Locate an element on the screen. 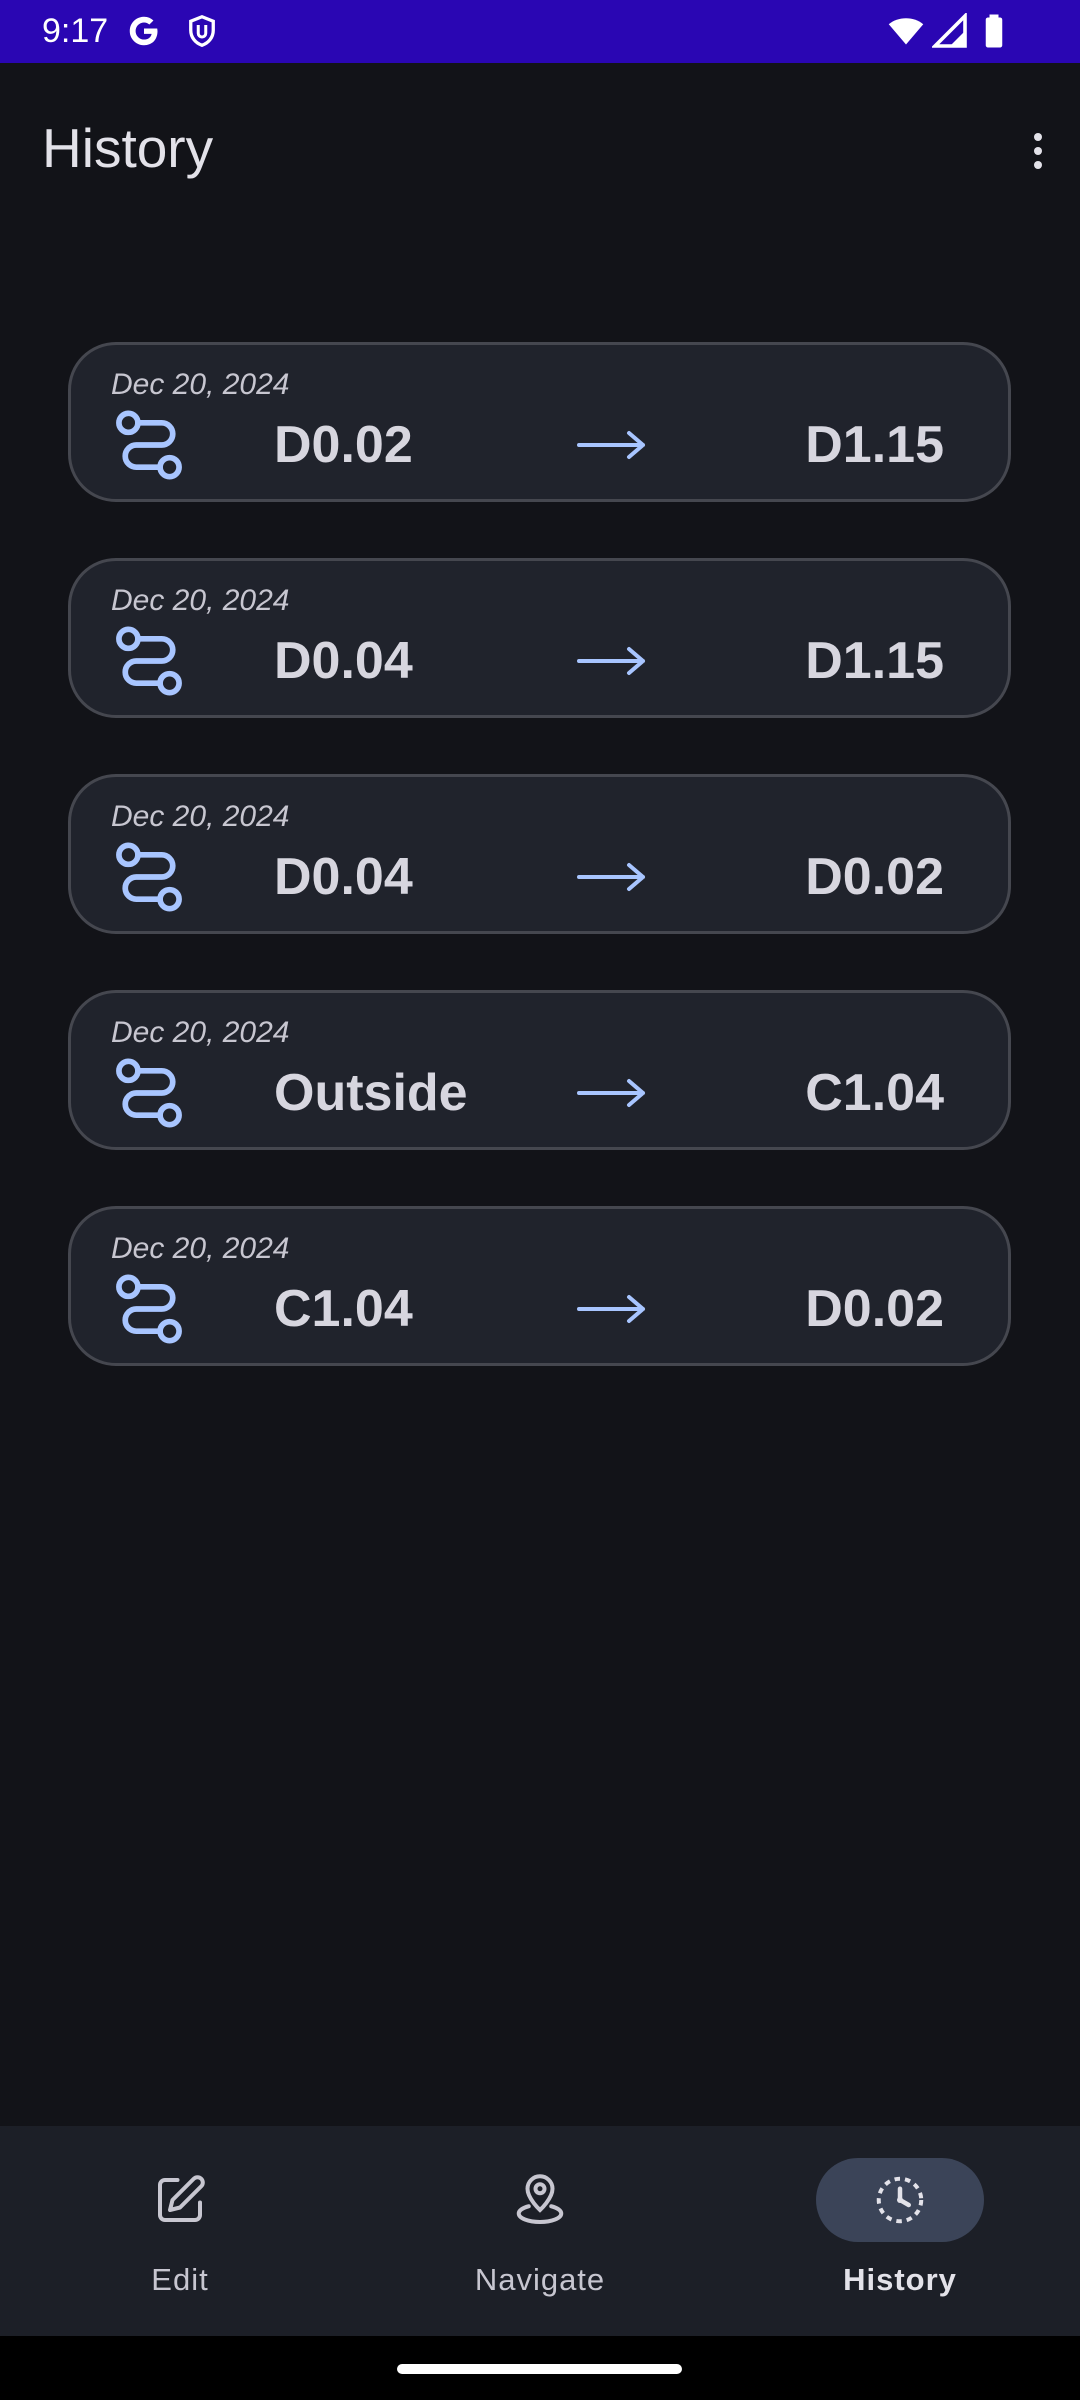 This screenshot has height=2400, width=1080. more-options-button is located at coordinates (1038, 151).